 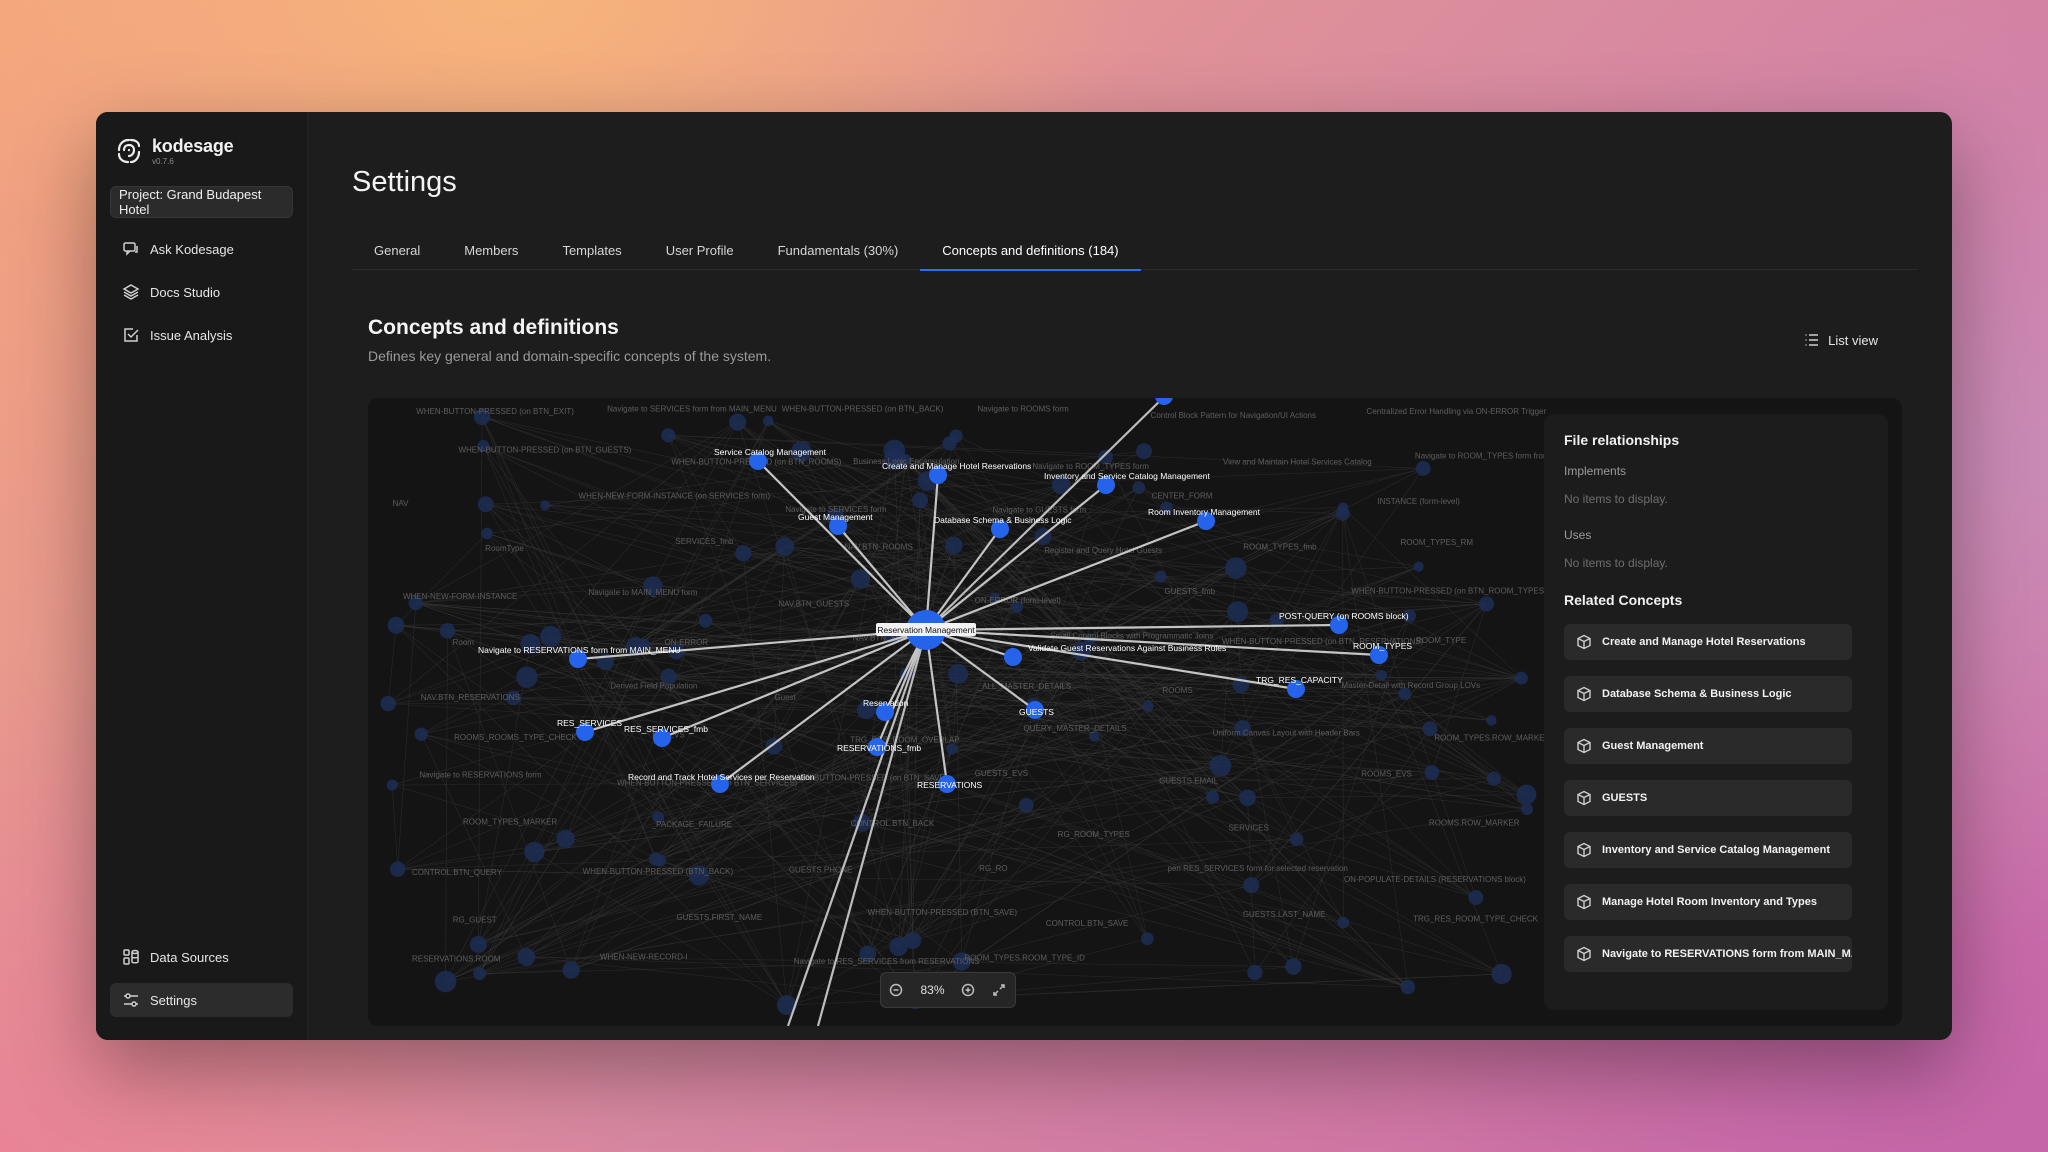 What do you see at coordinates (201, 1000) in the screenshot?
I see `sidebar-item-settings: Settings` at bounding box center [201, 1000].